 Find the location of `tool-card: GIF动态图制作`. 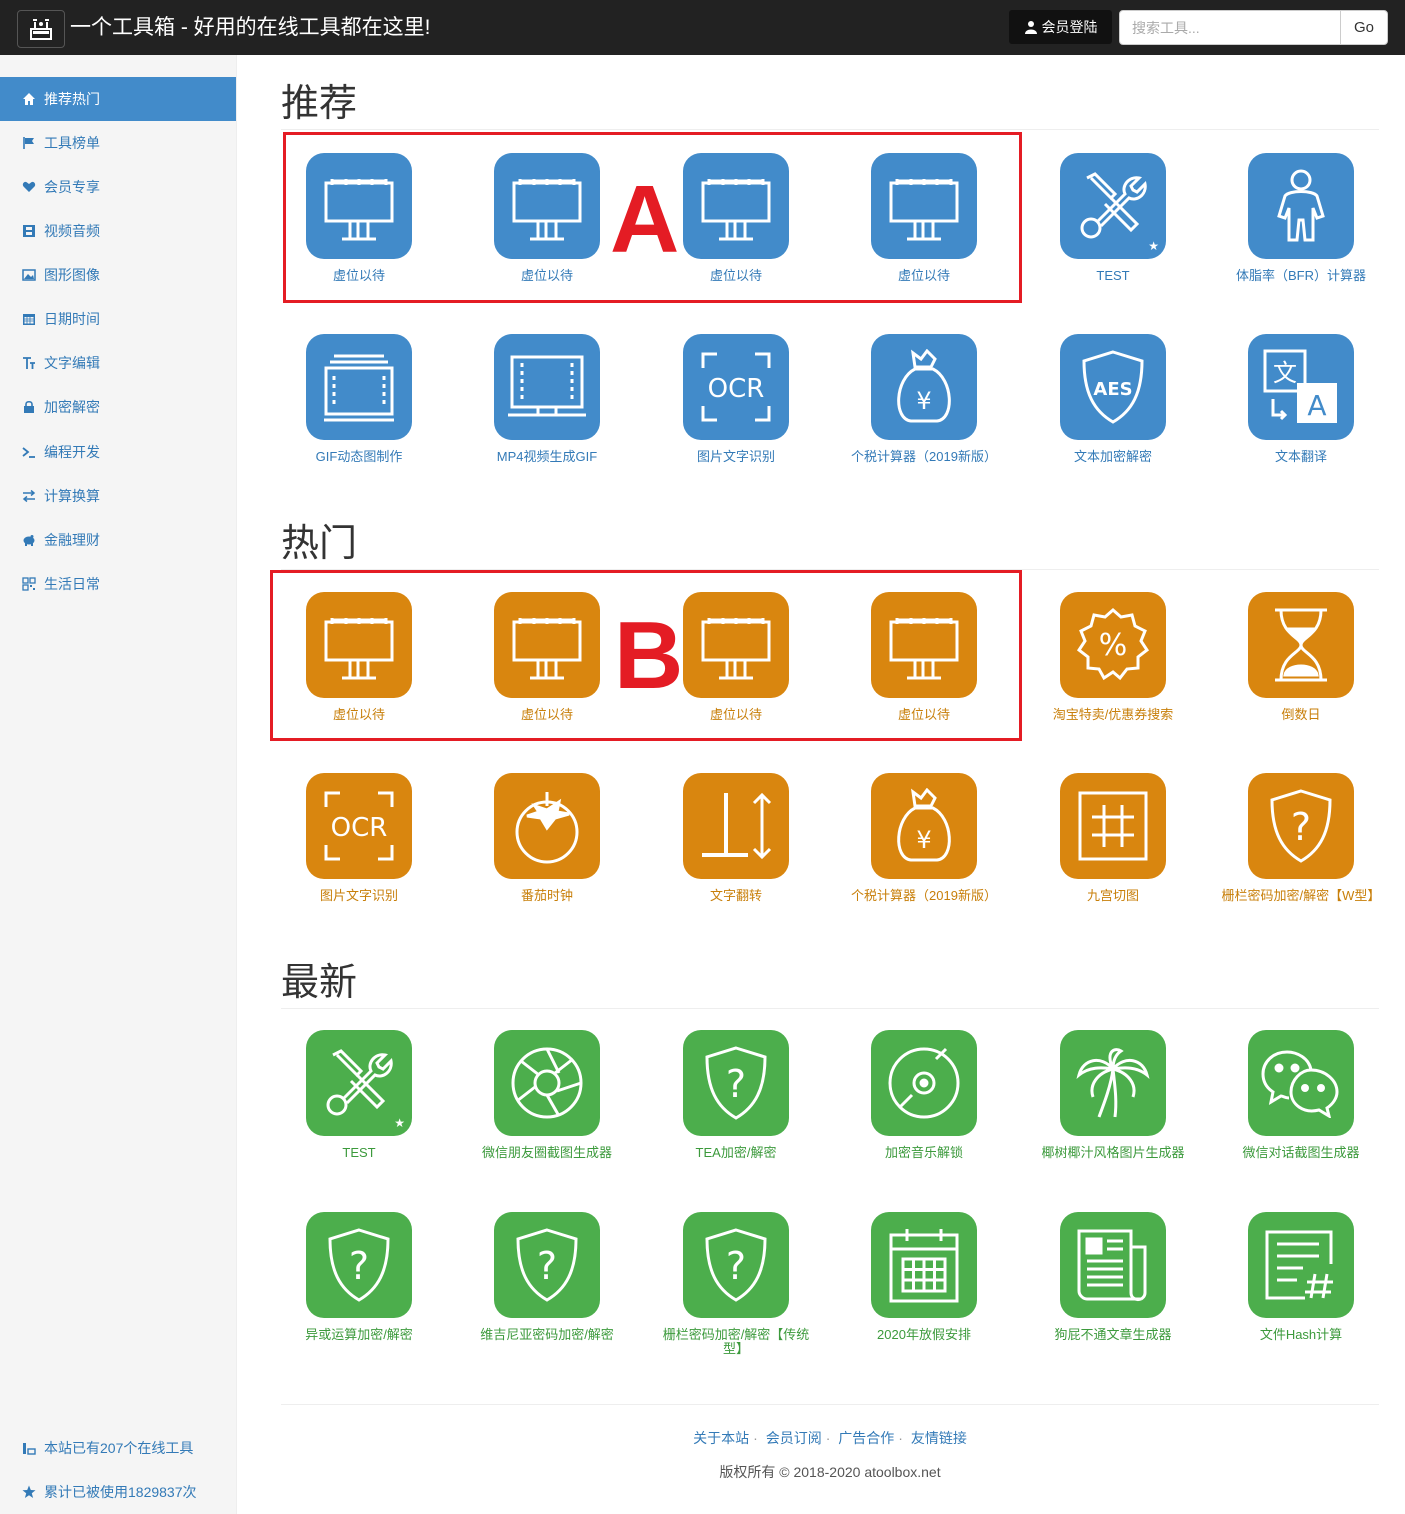

tool-card: GIF动态图制作 is located at coordinates (359, 399).